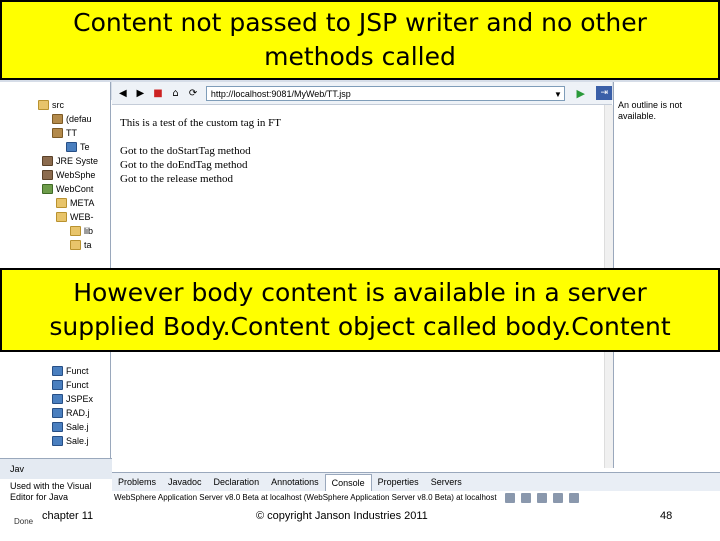  Describe the element at coordinates (141, 93) in the screenshot. I see `forward-icon: ▶` at that location.